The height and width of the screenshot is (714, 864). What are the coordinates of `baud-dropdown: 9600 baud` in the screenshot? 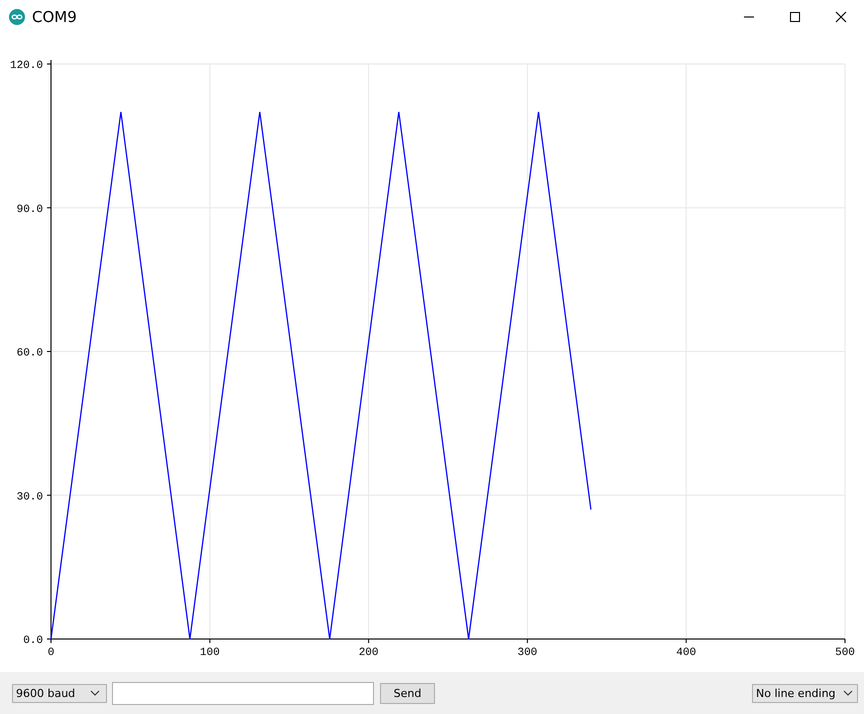 It's located at (59, 693).